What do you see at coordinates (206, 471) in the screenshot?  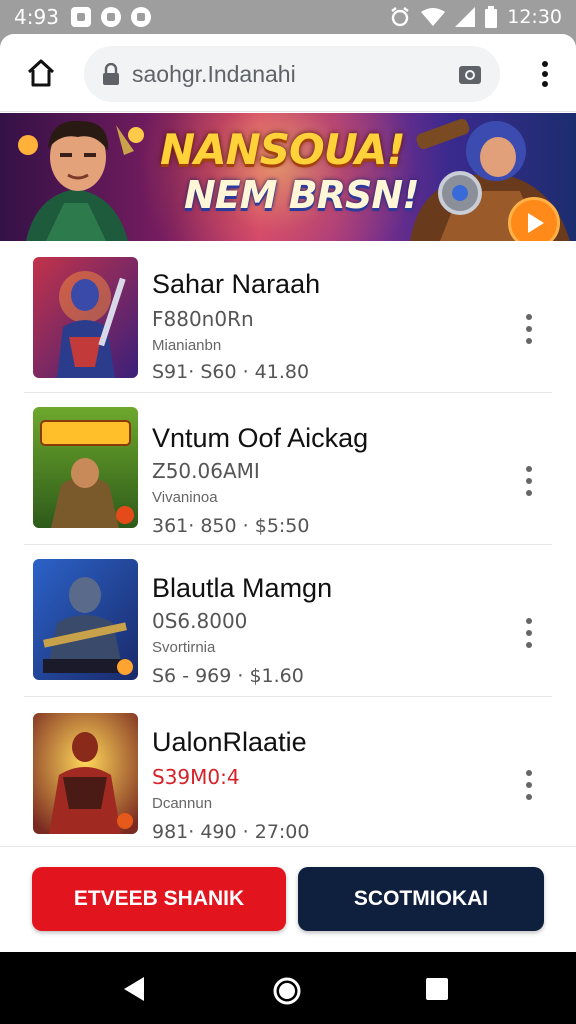 I see `game-subtitle: Z50.06AMI` at bounding box center [206, 471].